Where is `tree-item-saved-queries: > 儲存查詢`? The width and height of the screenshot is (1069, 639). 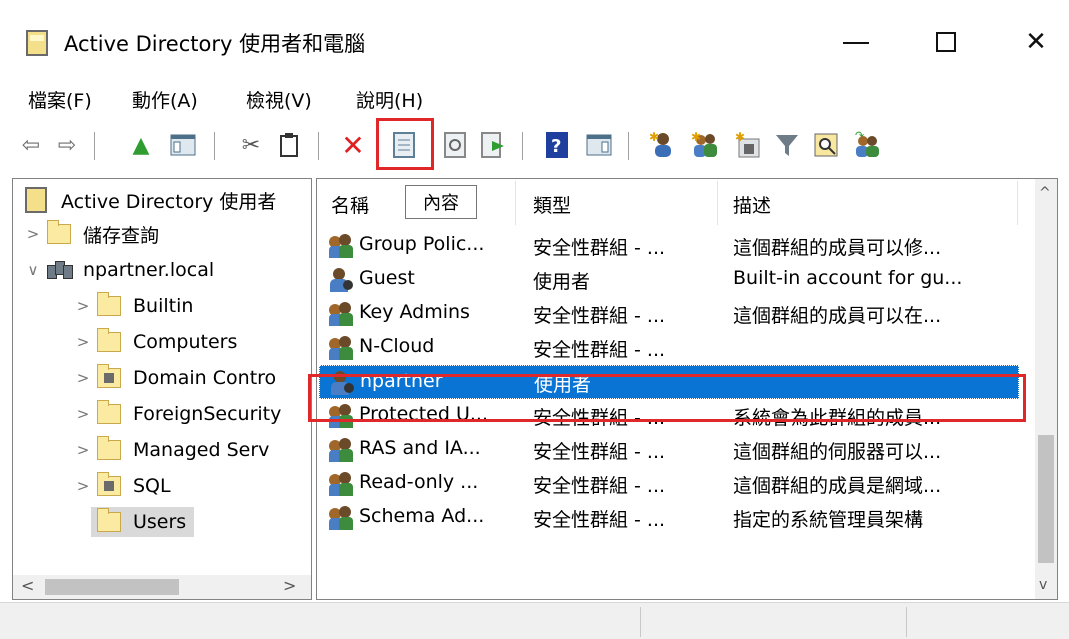 tree-item-saved-queries: > 儲存查詢 is located at coordinates (92, 234).